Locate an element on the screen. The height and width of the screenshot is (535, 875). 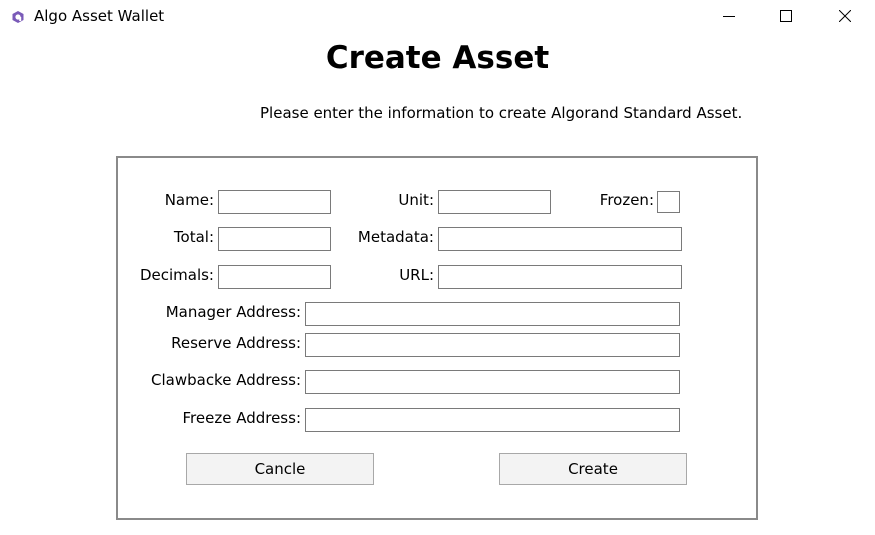
reserve-address-field is located at coordinates (492, 345).